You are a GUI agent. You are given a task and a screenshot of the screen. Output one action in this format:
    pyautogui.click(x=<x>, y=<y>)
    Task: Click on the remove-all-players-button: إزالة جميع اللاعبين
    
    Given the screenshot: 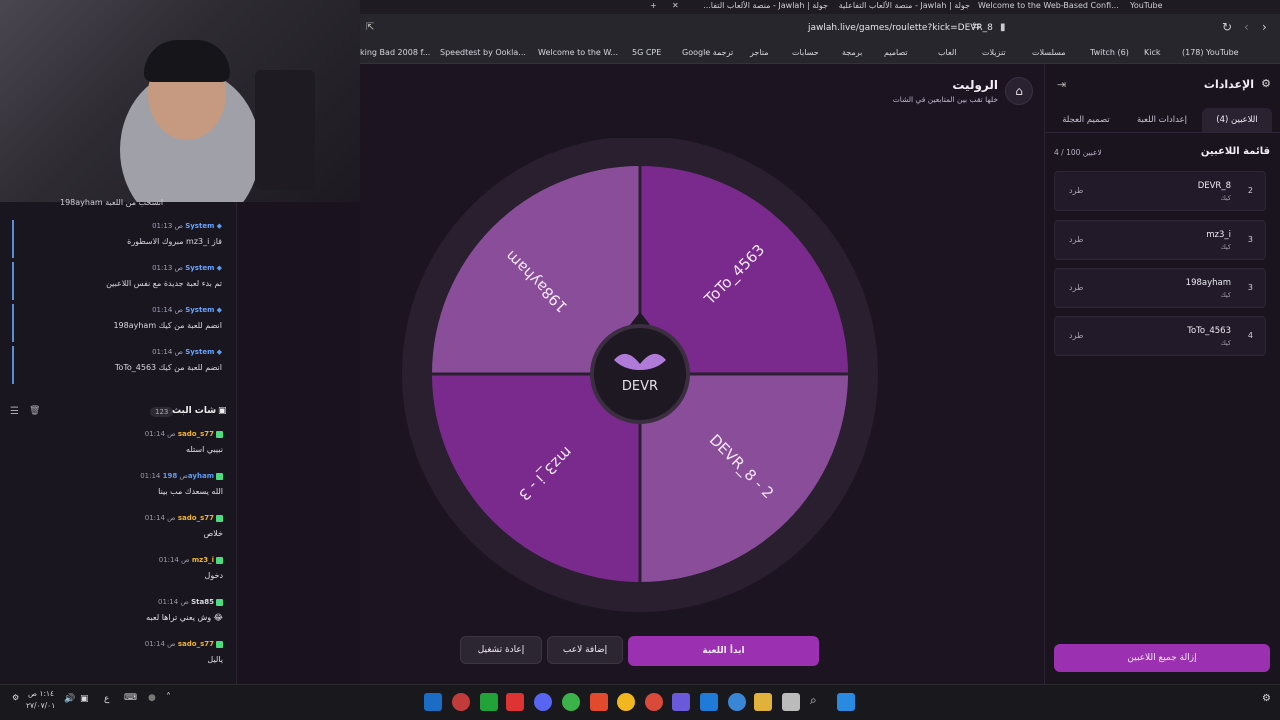 What is the action you would take?
    pyautogui.click(x=1162, y=658)
    